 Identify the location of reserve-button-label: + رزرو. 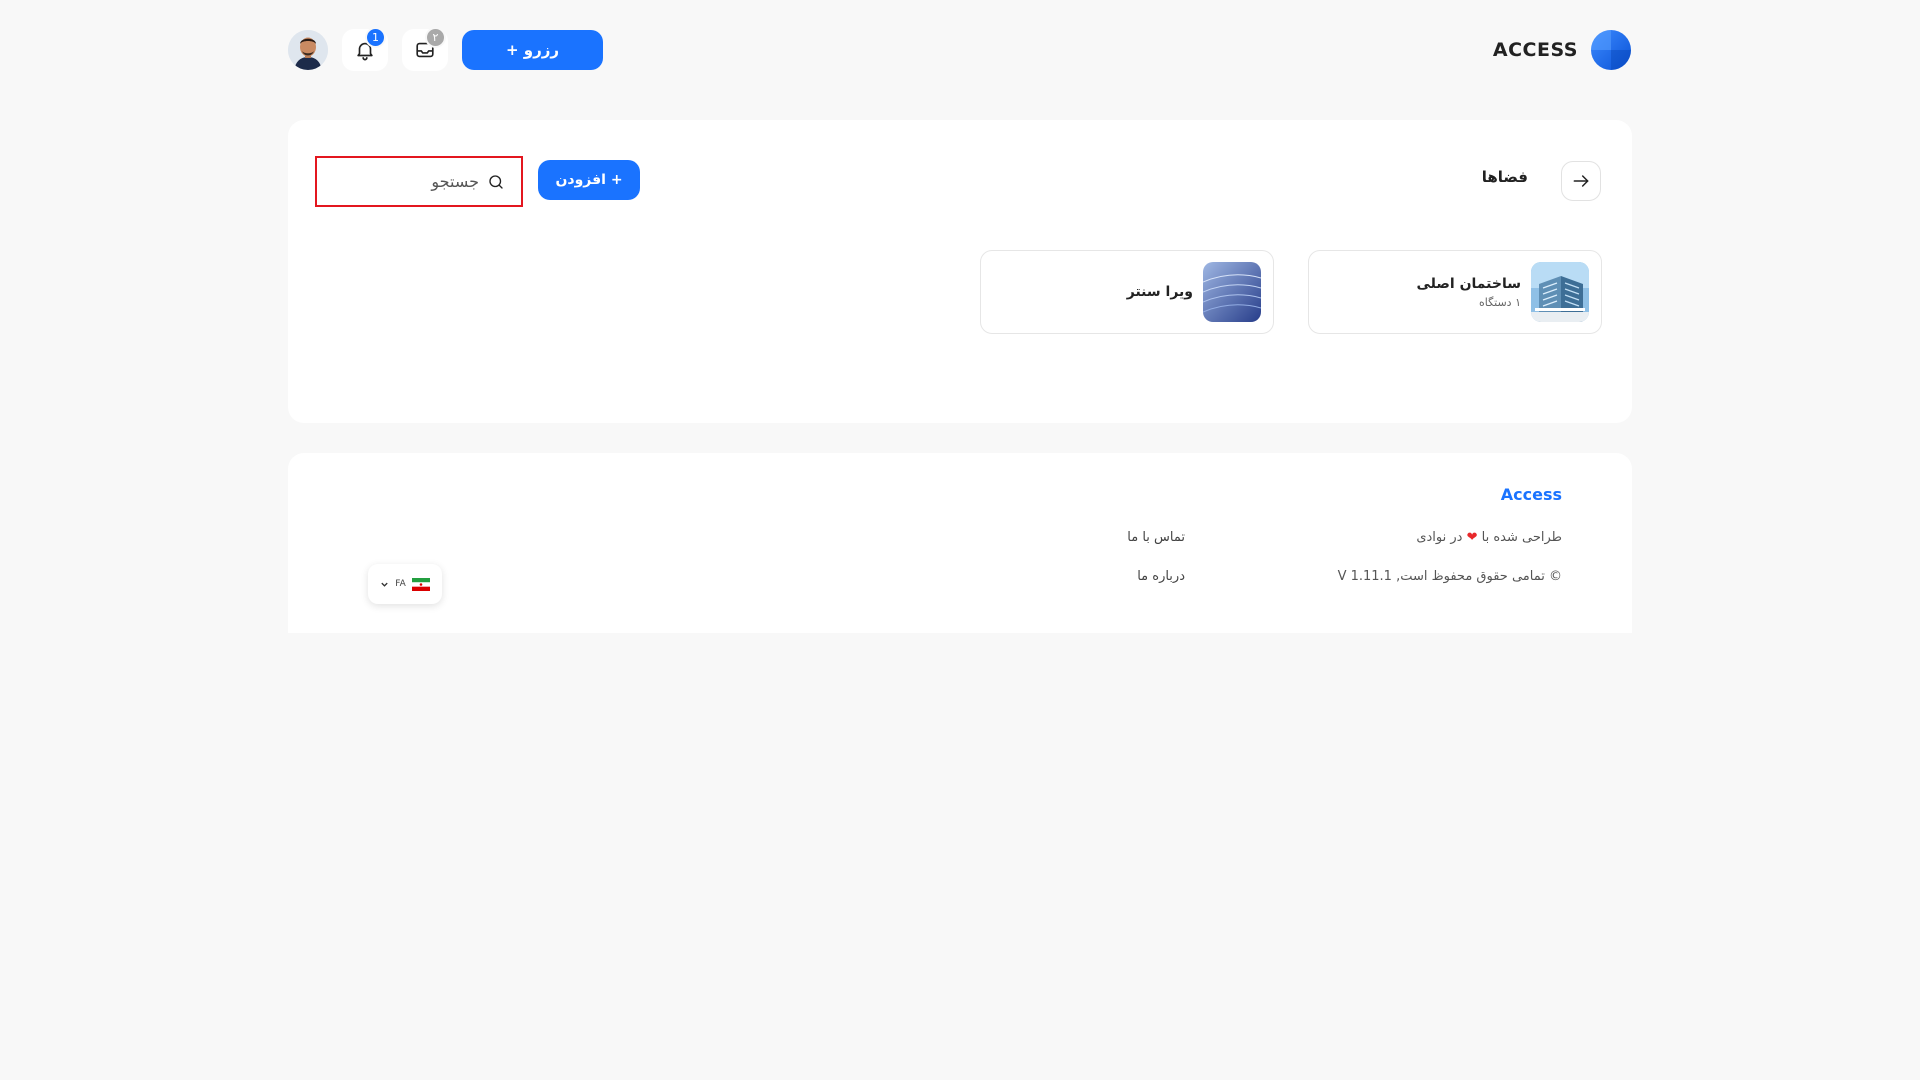
(533, 50).